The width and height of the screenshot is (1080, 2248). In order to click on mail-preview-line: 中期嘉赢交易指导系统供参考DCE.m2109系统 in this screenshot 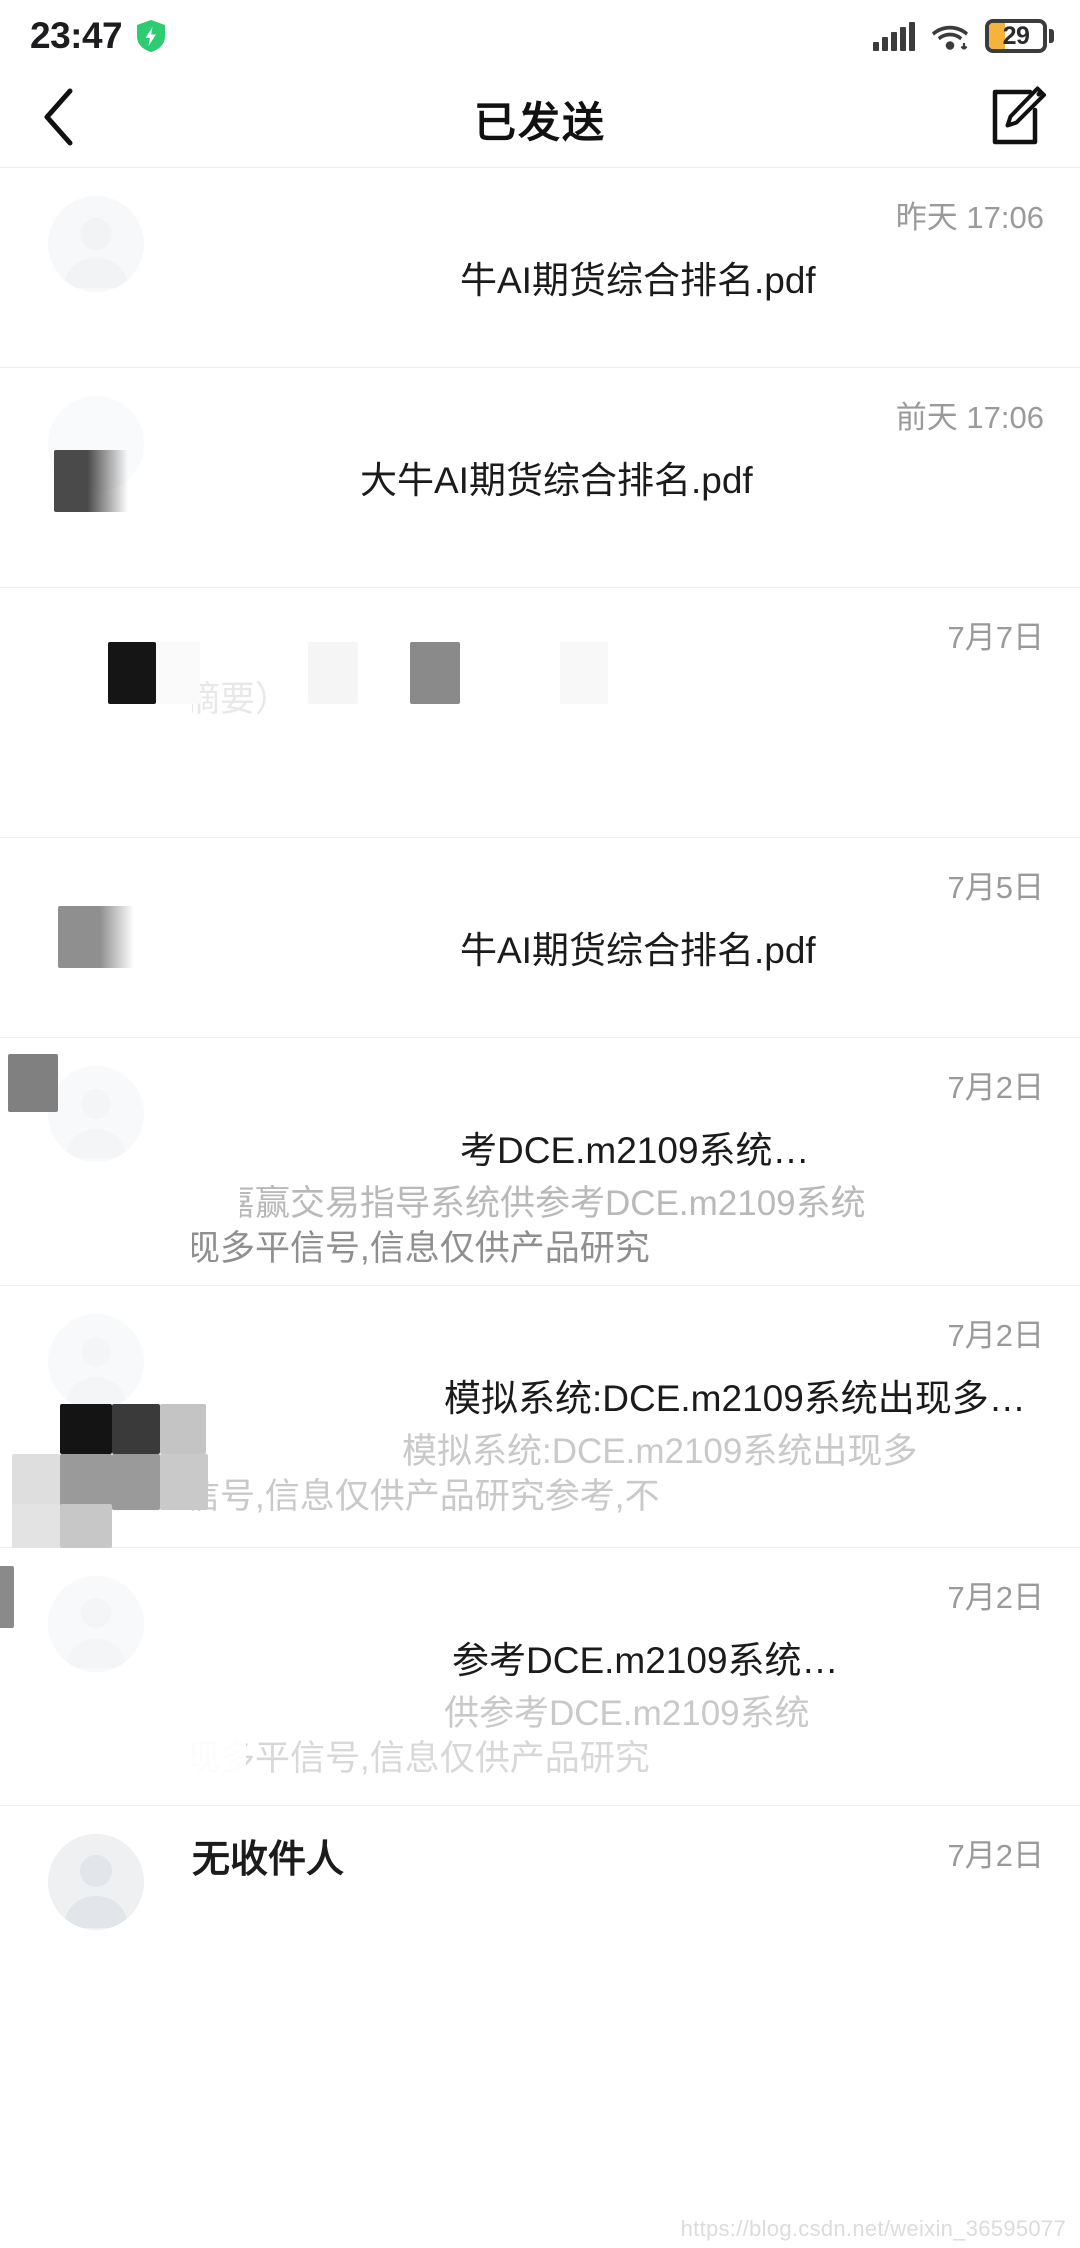, I will do `click(529, 1203)`.